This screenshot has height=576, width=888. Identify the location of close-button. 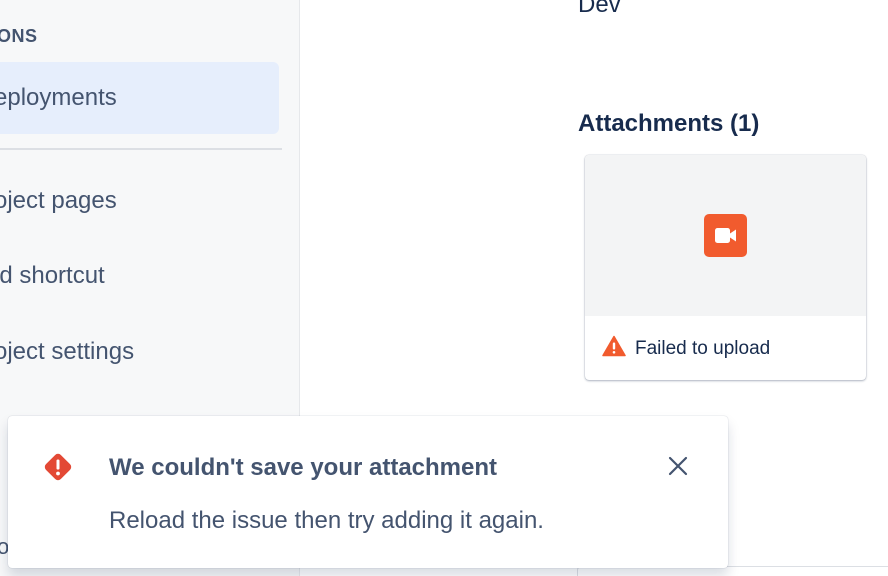
(678, 468).